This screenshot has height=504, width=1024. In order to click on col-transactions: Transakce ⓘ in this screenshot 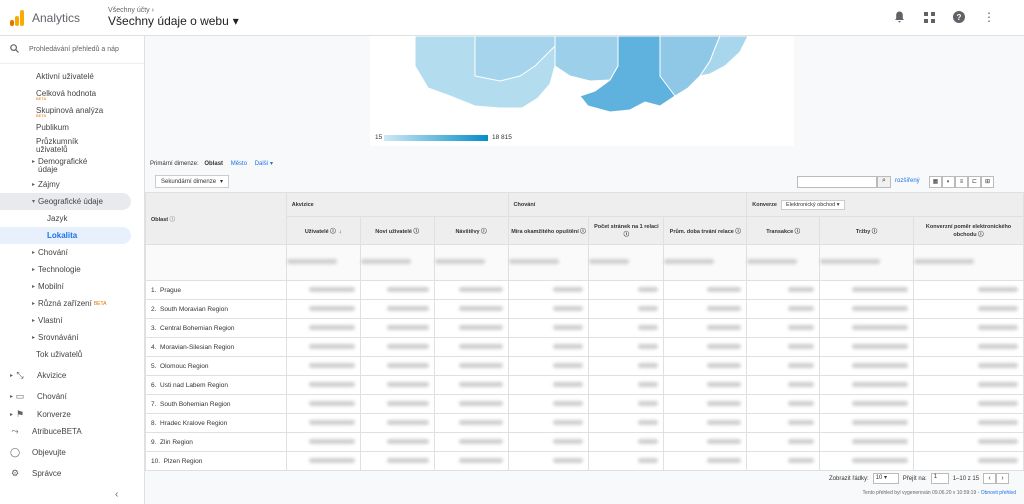, I will do `click(783, 230)`.